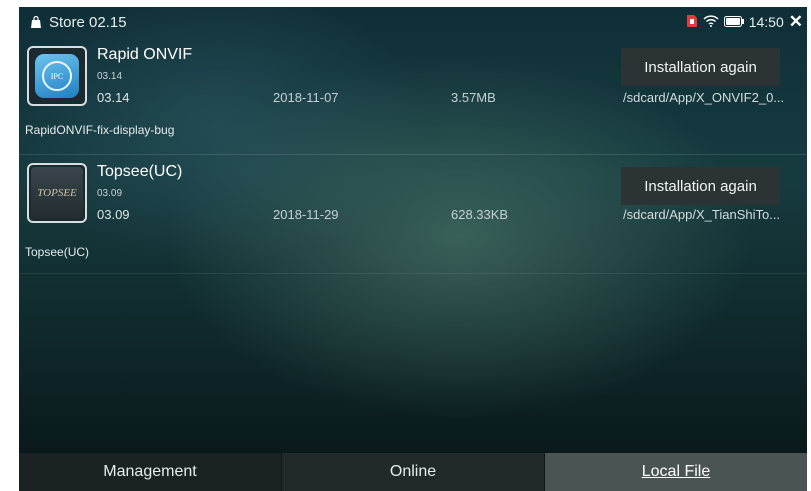 The height and width of the screenshot is (491, 811). I want to click on app-version-small: 03.09, so click(110, 193).